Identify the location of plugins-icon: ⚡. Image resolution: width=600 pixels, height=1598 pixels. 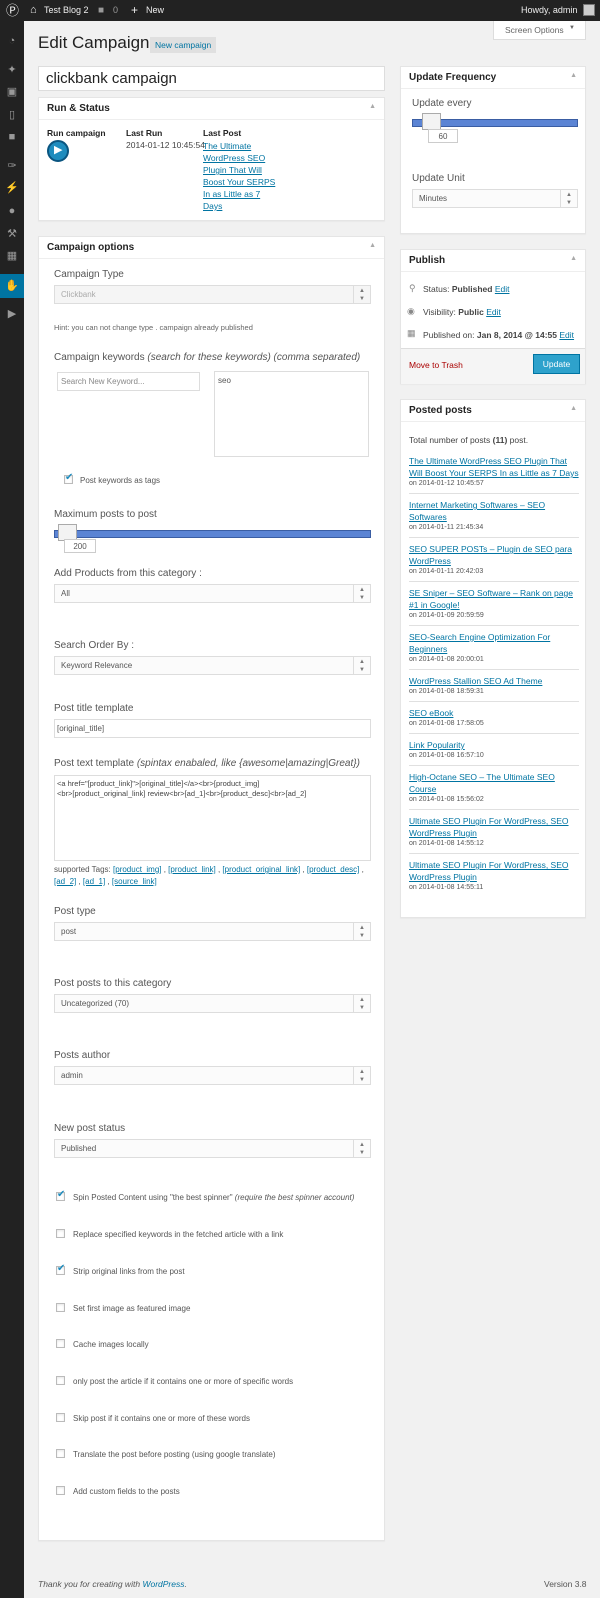
(12, 188).